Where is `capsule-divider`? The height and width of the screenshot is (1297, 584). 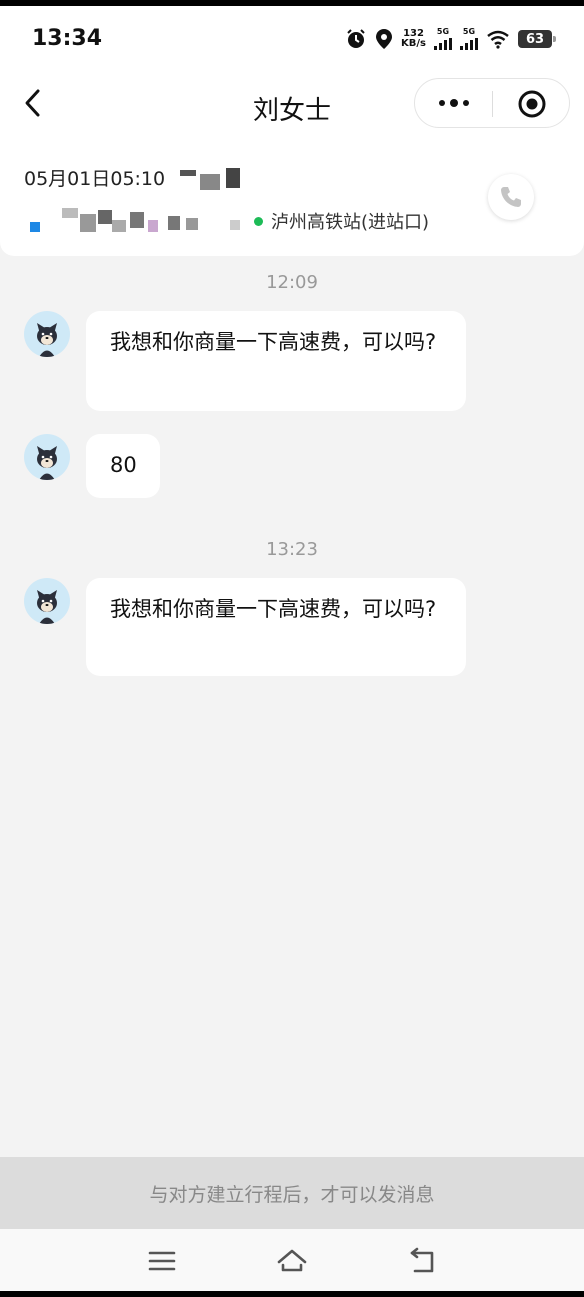 capsule-divider is located at coordinates (492, 104).